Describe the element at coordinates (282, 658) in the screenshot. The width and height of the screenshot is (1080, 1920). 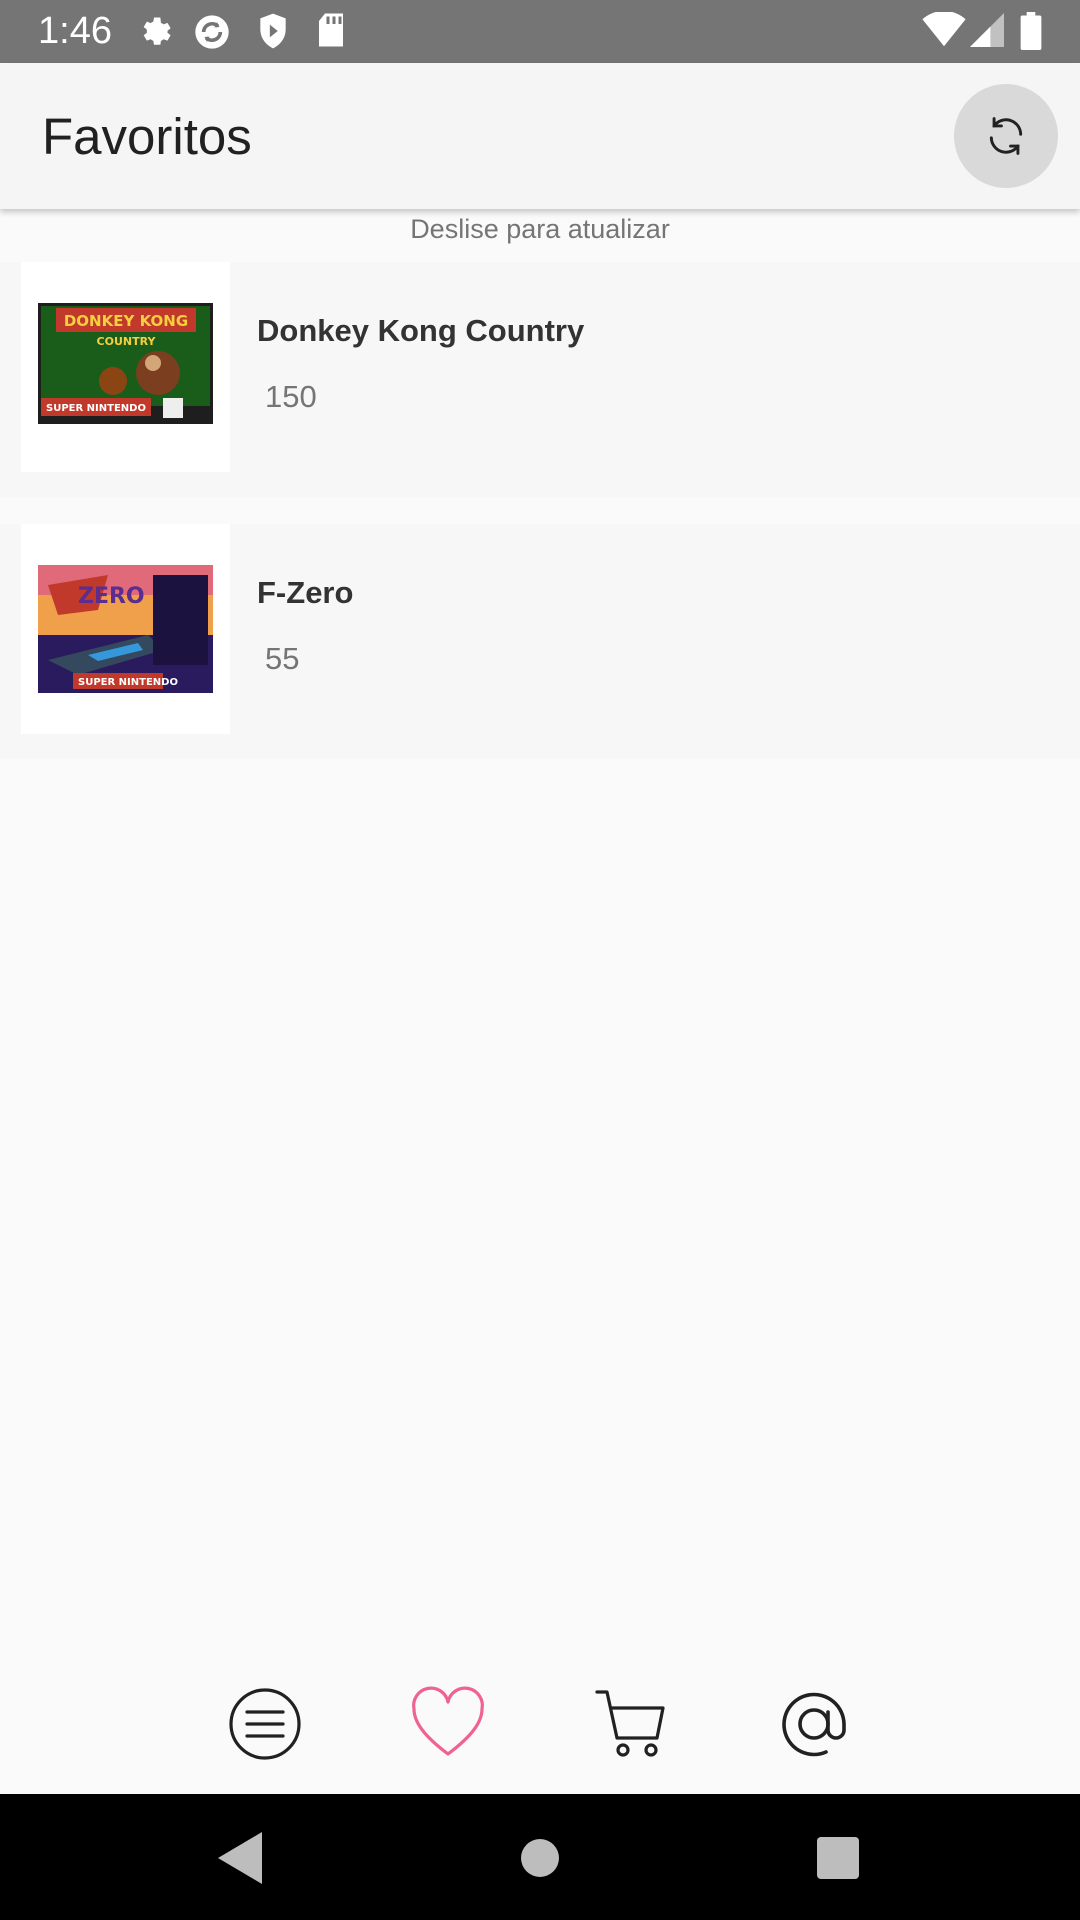
I see `item-price: 55` at that location.